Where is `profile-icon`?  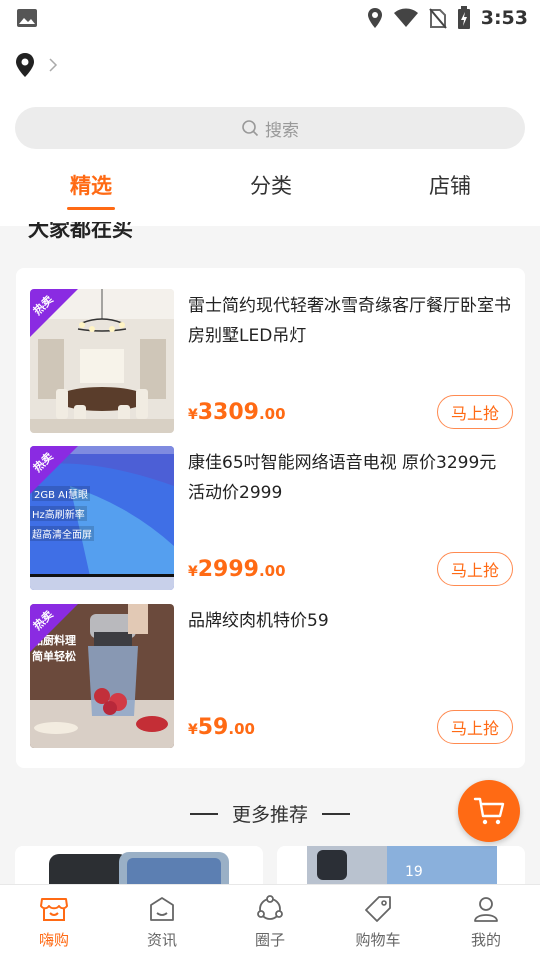 profile-icon is located at coordinates (486, 909).